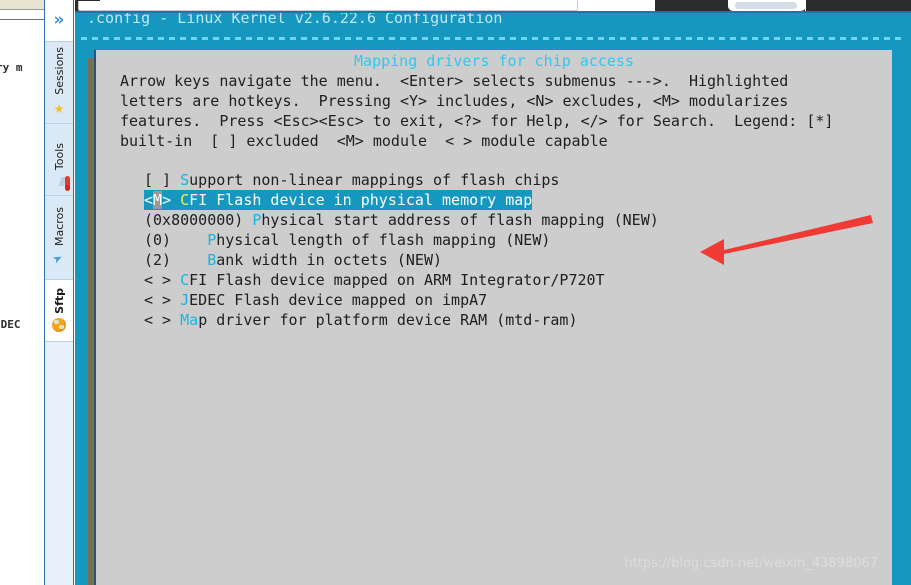 This screenshot has height=585, width=911. Describe the element at coordinates (212, 240) in the screenshot. I see `menu-item-hotkey: P` at that location.